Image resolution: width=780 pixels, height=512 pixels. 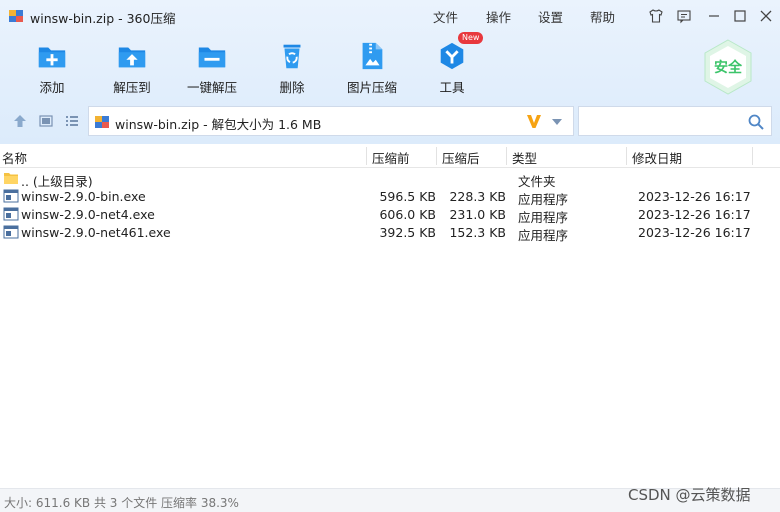 I want to click on folder-icon, so click(x=11, y=178).